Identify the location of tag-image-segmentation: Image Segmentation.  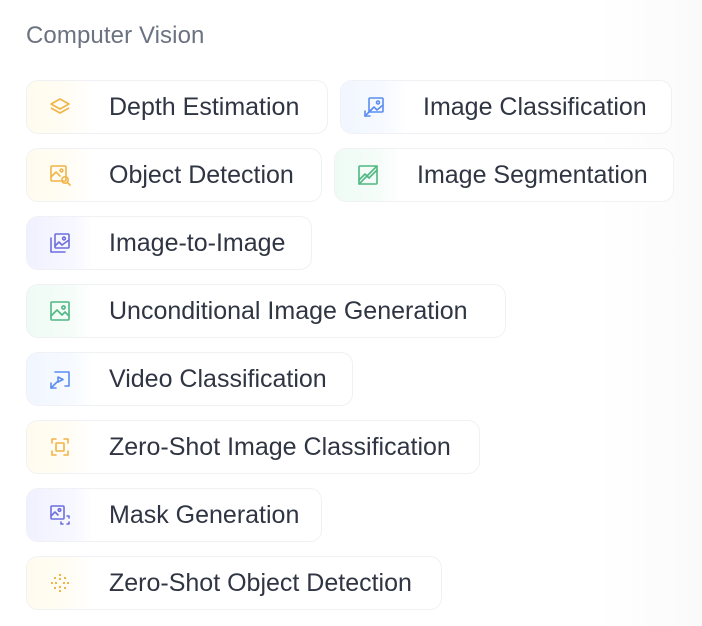
(504, 175).